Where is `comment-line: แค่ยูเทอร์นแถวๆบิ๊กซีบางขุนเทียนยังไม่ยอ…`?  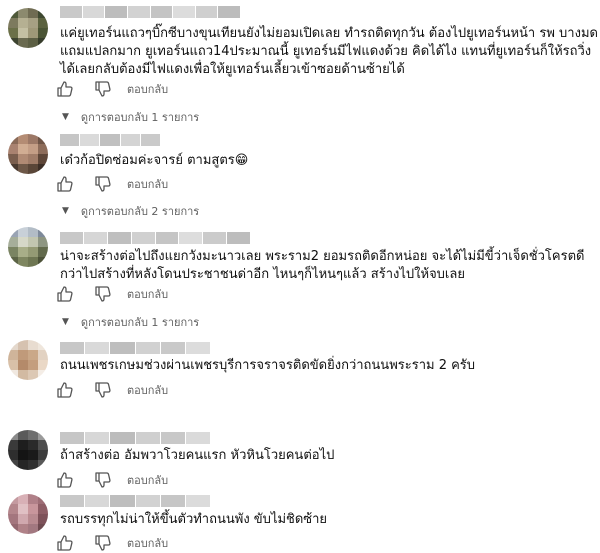 comment-line: แค่ยูเทอร์นแถวๆบิ๊กซีบางขุนเทียนยังไม่ยอ… is located at coordinates (329, 33).